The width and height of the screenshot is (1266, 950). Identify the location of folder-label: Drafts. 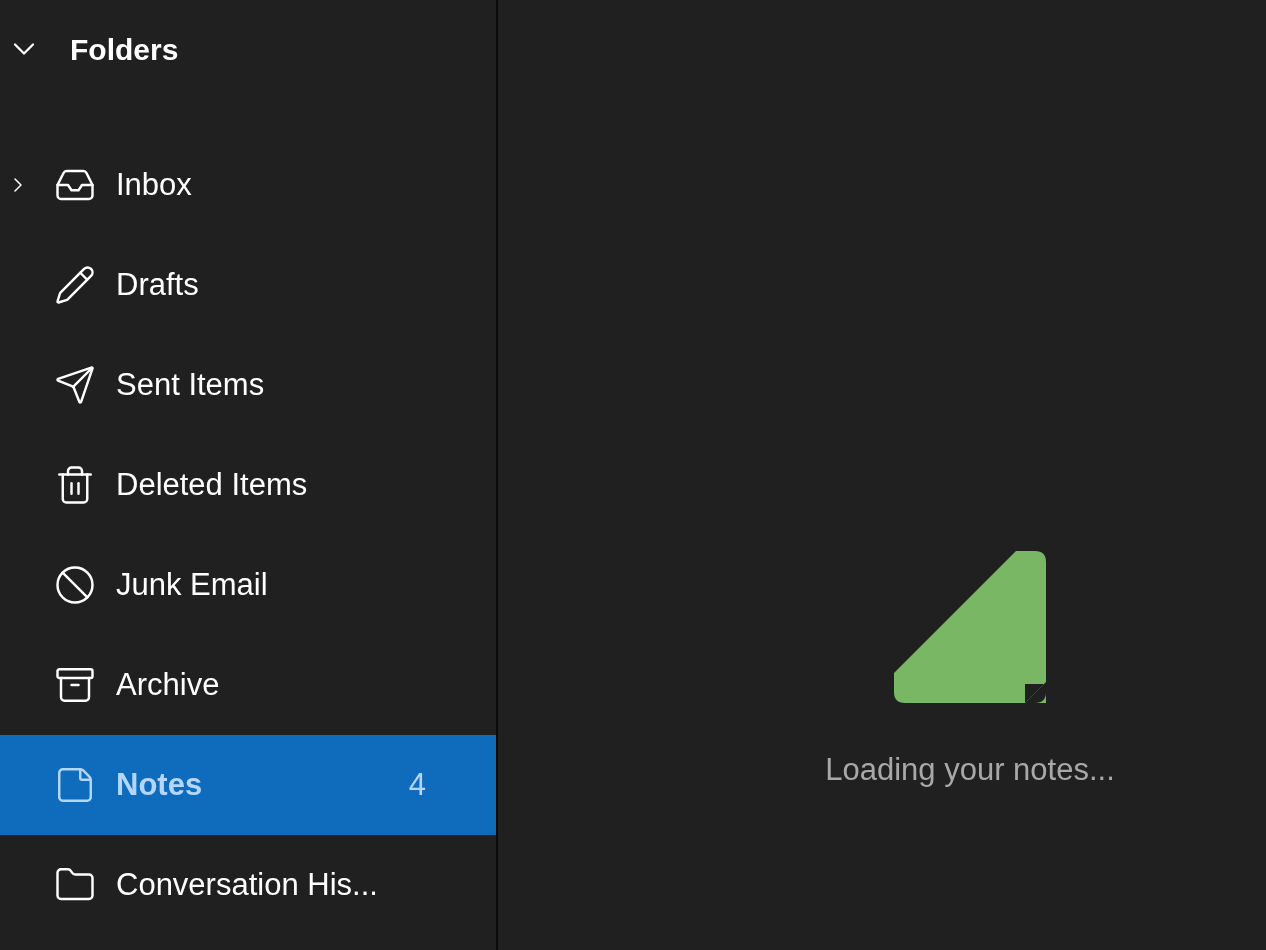
(158, 284).